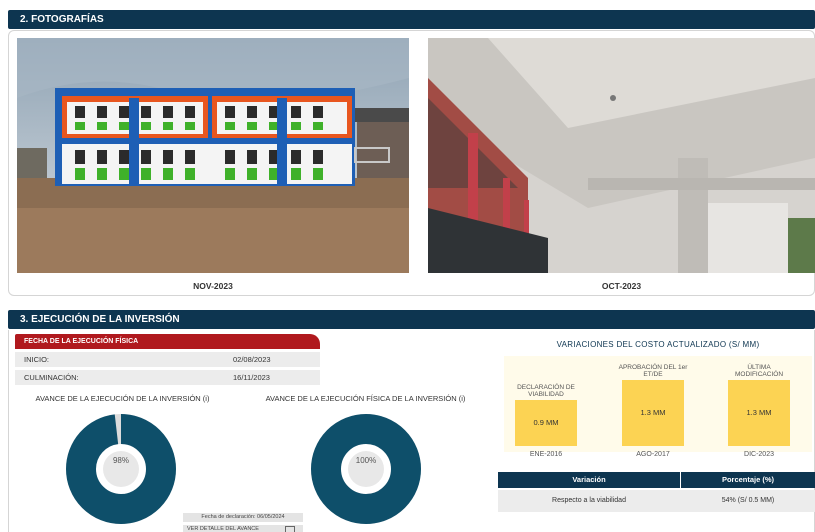 This screenshot has height=532, width=815. What do you see at coordinates (167, 377) in the screenshot?
I see `fecha-culminacion-row: CULMINACIÓN: 16/11/2023` at bounding box center [167, 377].